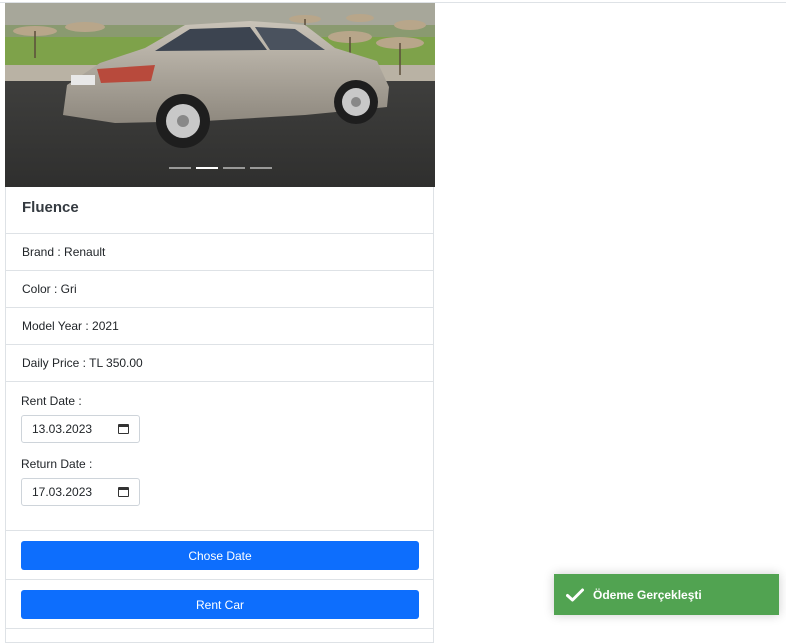  What do you see at coordinates (57, 464) in the screenshot?
I see `return-date-label: Return Date :` at bounding box center [57, 464].